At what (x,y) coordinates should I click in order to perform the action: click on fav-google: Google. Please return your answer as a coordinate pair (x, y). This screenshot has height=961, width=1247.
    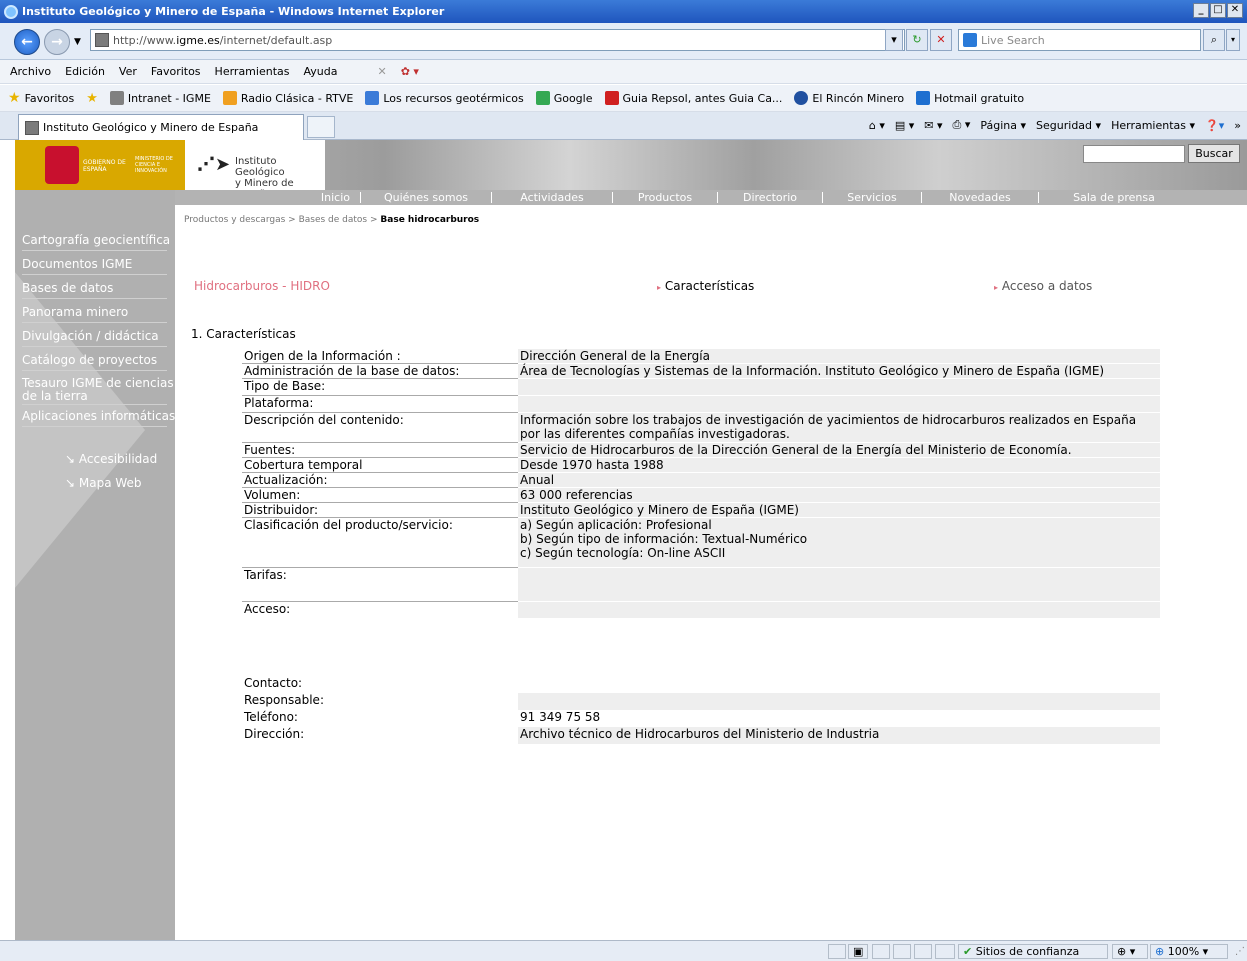
    Looking at the image, I should click on (564, 98).